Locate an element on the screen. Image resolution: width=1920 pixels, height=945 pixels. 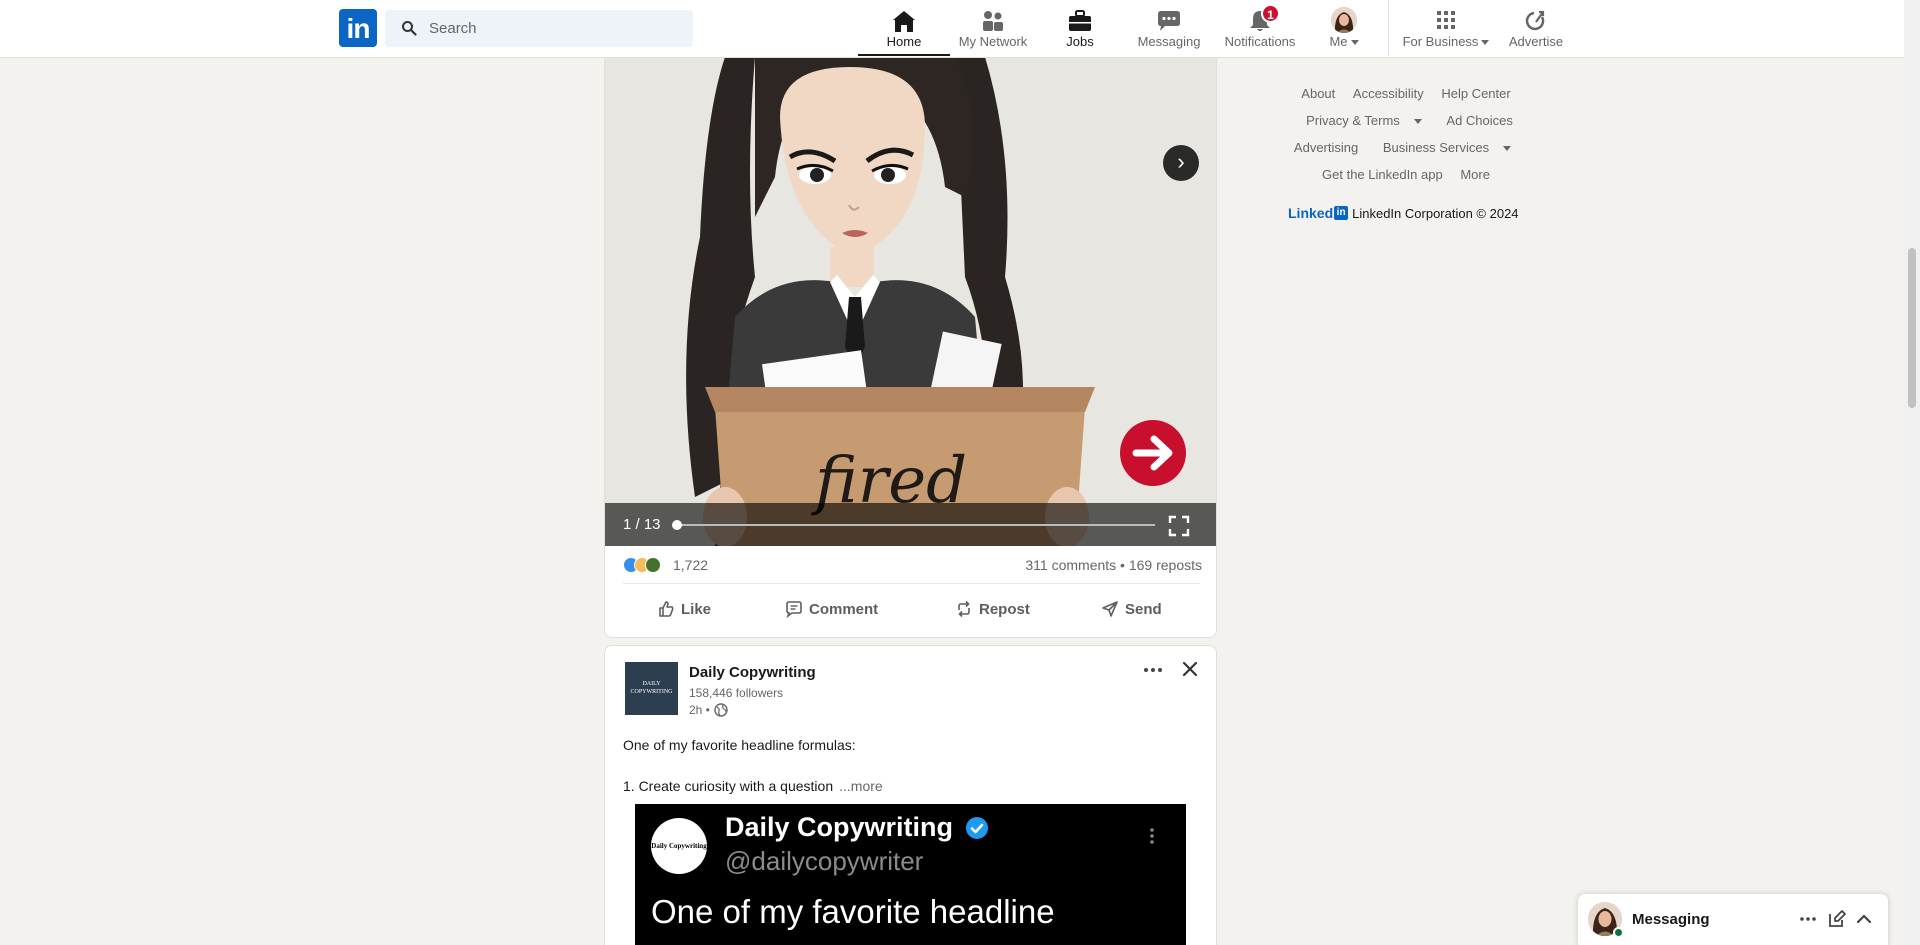
company-name: Daily Copywriting is located at coordinates (752, 672).